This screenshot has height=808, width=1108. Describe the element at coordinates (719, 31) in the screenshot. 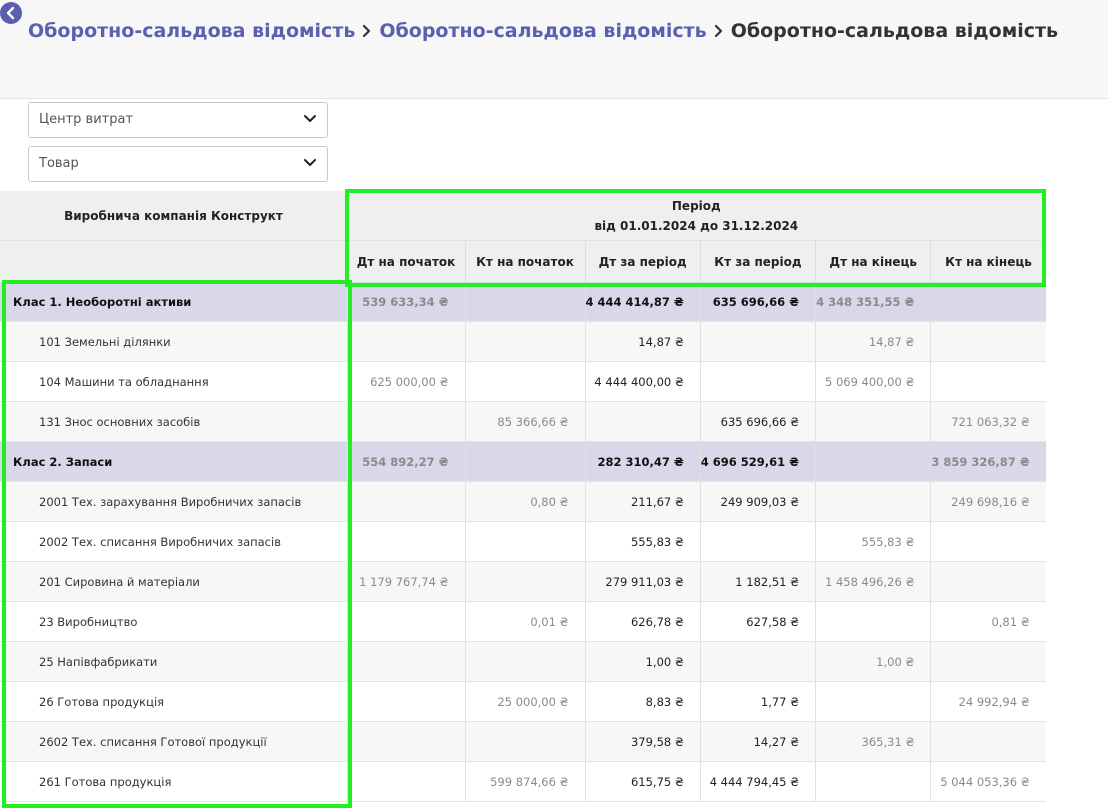

I see `chevron-right-icon` at that location.